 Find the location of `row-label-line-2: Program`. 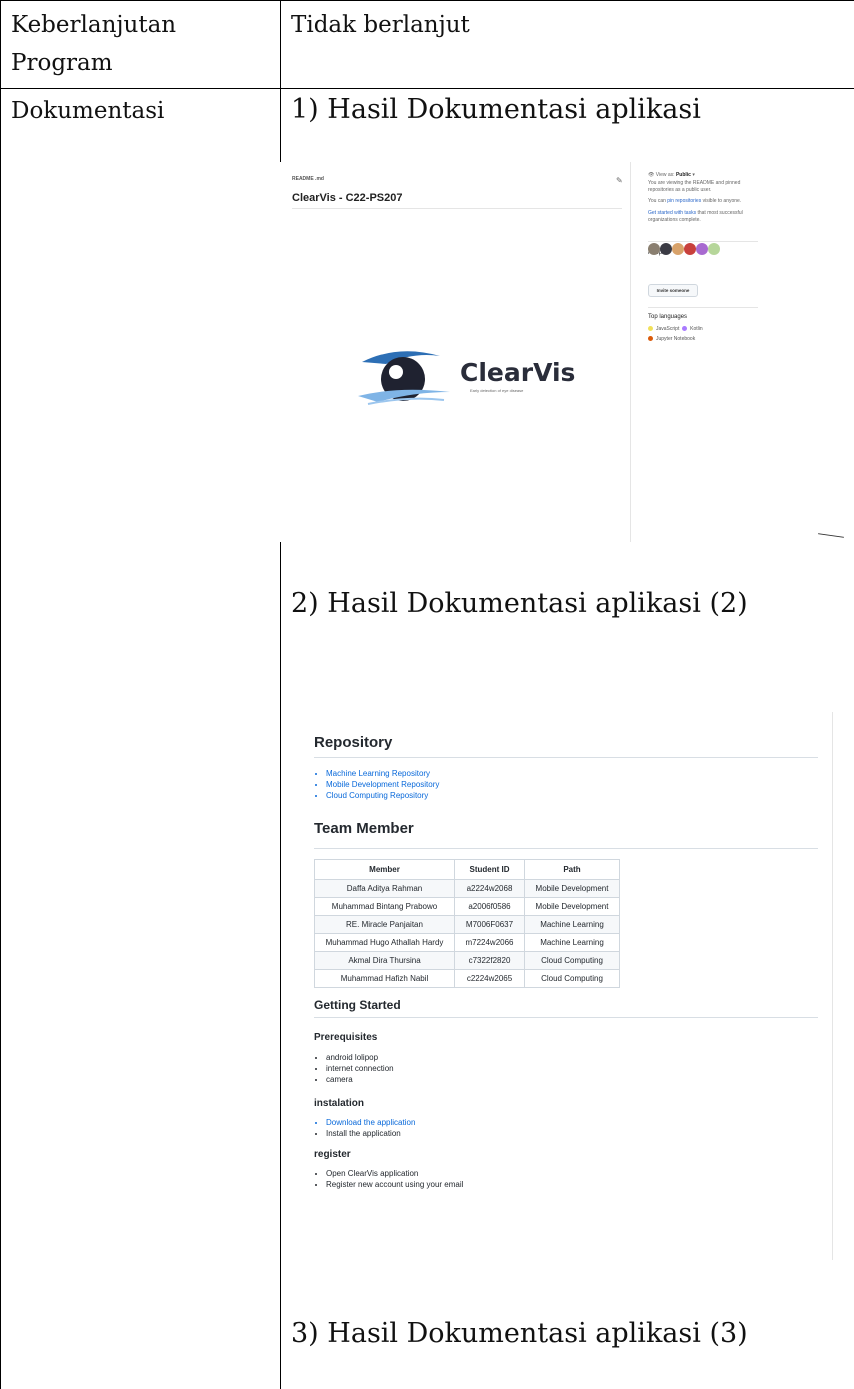

row-label-line-2: Program is located at coordinates (62, 63).